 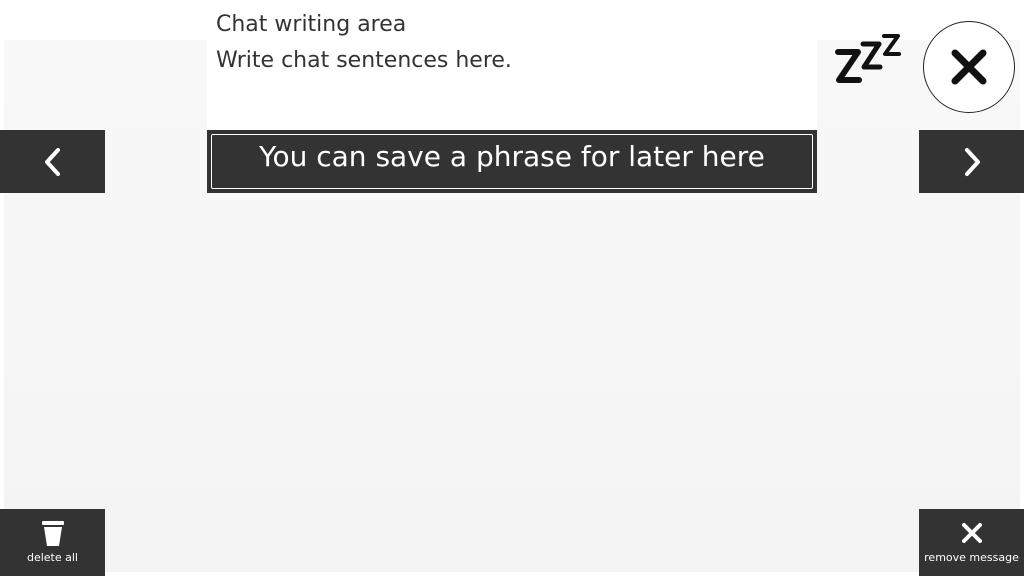 I want to click on sleep-zzz-icon, so click(x=868, y=58).